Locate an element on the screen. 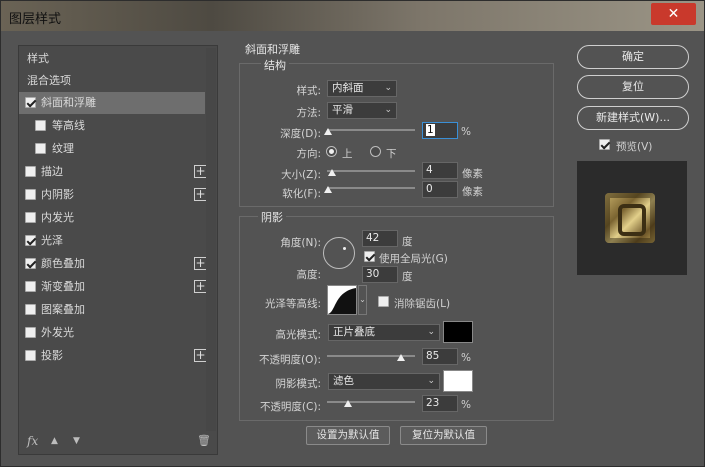 The width and height of the screenshot is (705, 467). shadow-opacity-slider is located at coordinates (371, 402).